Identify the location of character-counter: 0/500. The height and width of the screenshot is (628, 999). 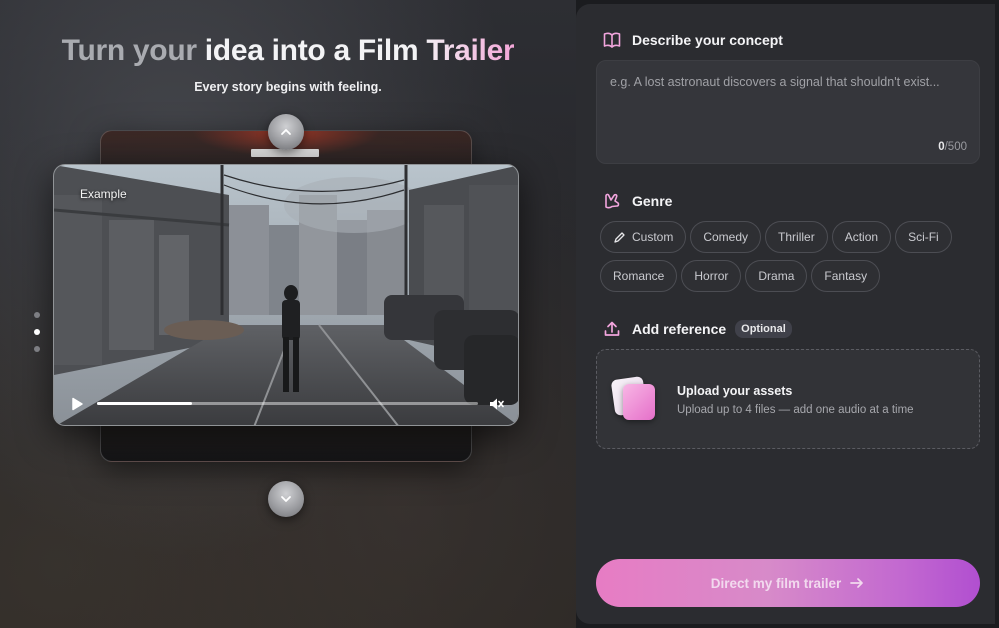
(952, 147).